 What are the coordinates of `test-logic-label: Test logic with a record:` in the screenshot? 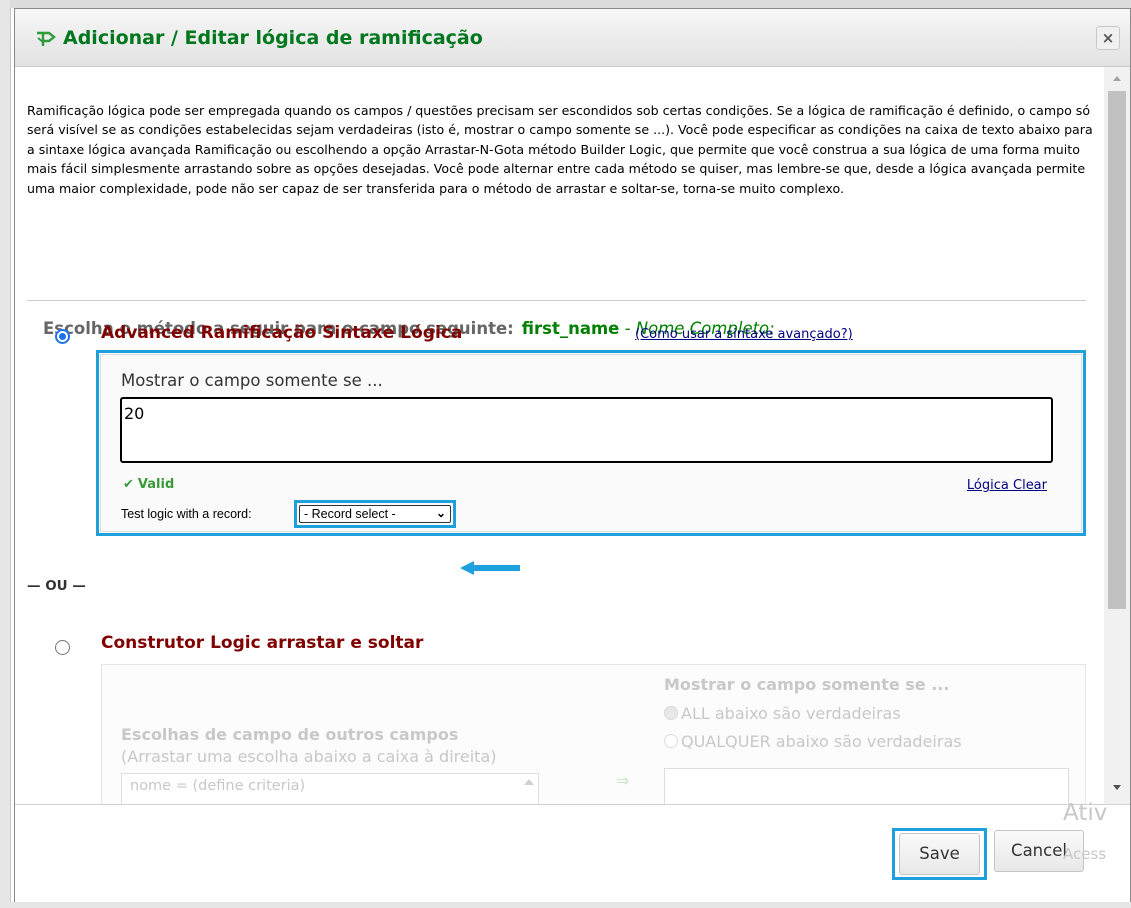 It's located at (186, 514).